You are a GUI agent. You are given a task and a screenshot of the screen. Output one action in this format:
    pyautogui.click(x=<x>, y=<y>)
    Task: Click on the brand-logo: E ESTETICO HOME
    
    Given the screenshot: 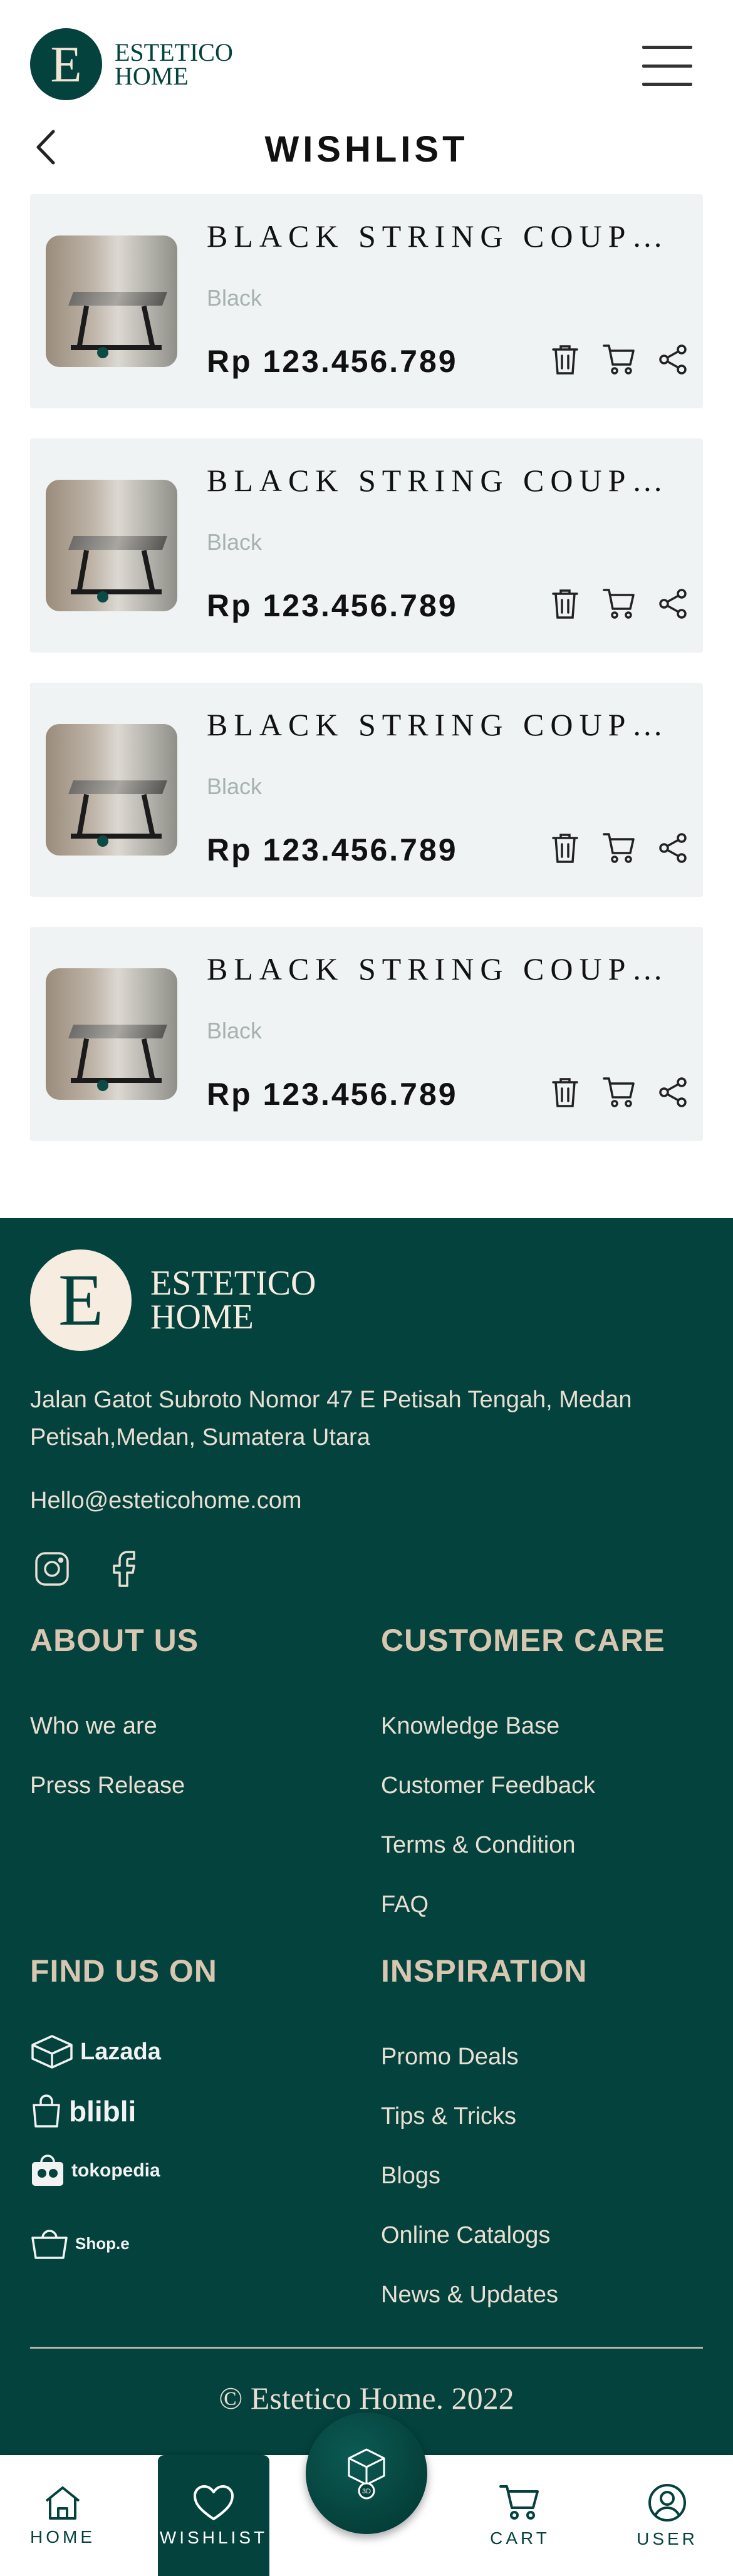 What is the action you would take?
    pyautogui.click(x=131, y=64)
    